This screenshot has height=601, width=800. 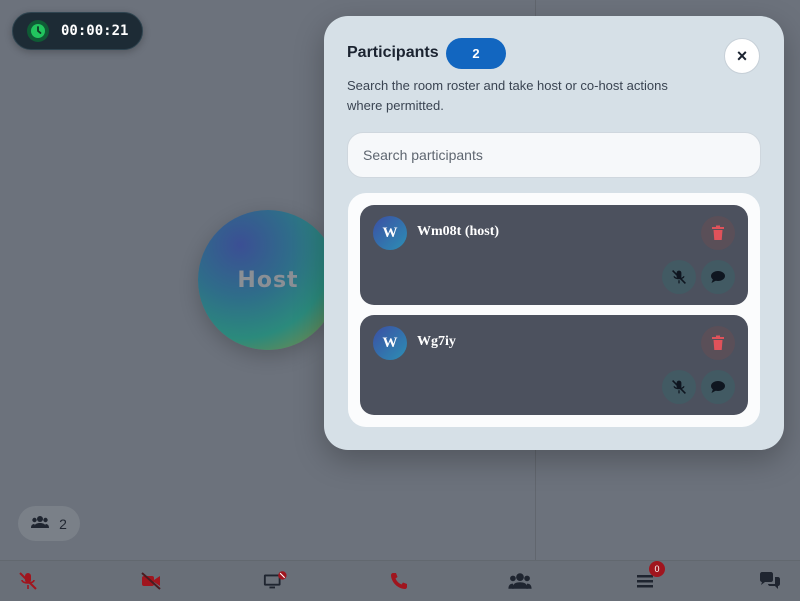 What do you see at coordinates (554, 255) in the screenshot?
I see `participant-card: W Wm08t (host)` at bounding box center [554, 255].